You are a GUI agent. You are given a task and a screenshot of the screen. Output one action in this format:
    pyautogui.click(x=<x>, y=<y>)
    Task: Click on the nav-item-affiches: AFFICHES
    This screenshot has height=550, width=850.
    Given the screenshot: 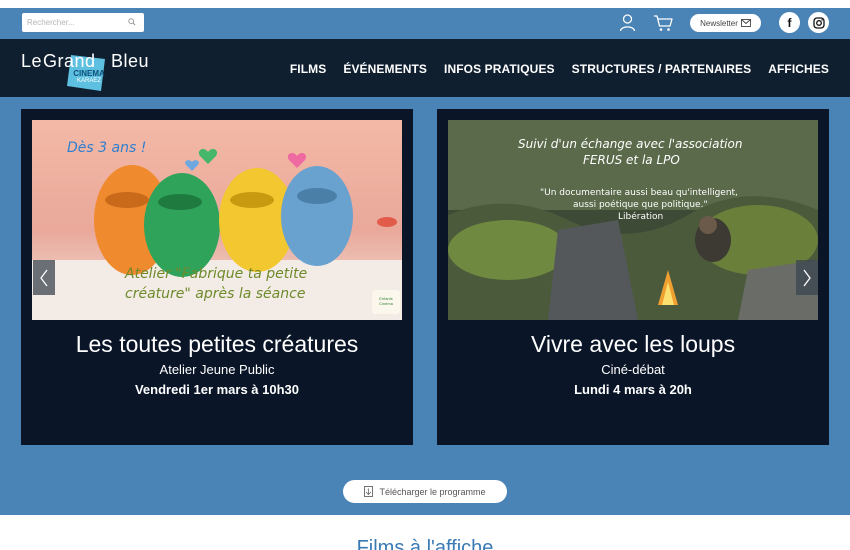 What is the action you would take?
    pyautogui.click(x=798, y=69)
    